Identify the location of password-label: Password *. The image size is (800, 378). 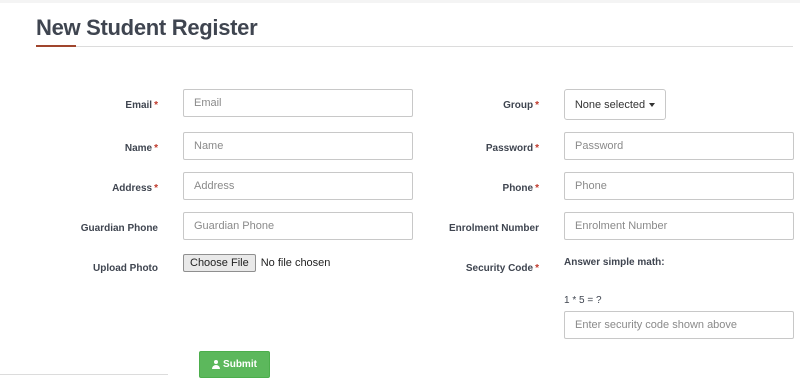
(512, 148).